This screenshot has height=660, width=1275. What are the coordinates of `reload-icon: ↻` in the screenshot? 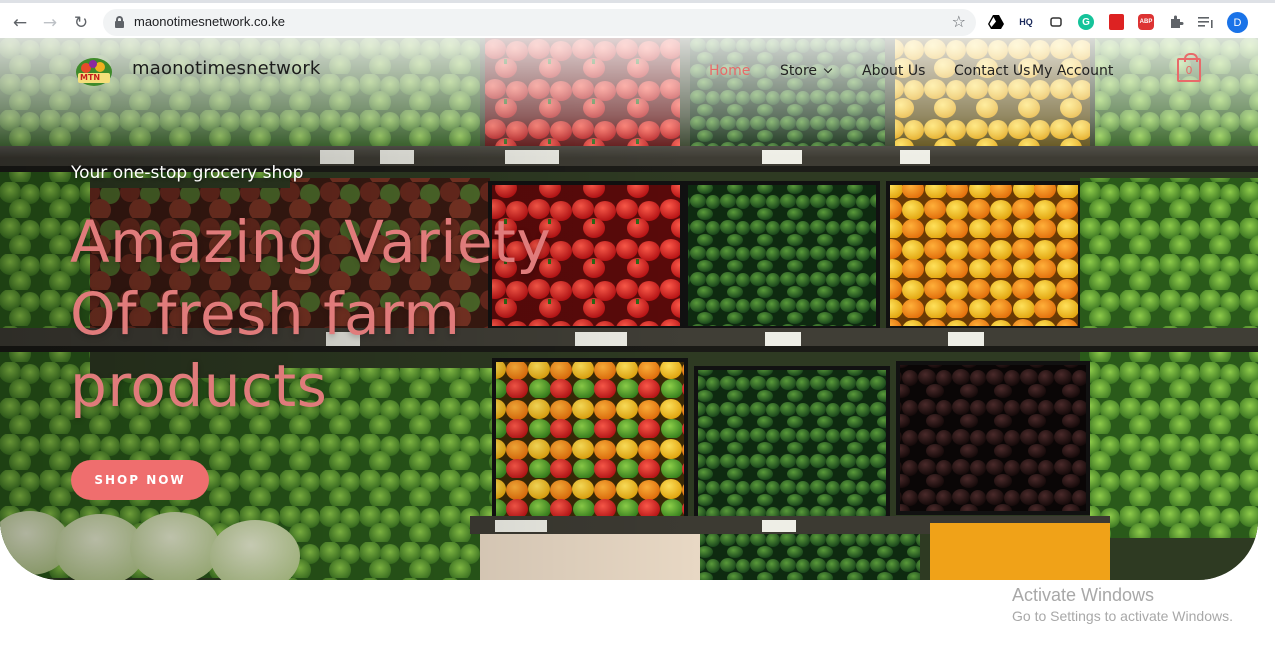 It's located at (81, 23).